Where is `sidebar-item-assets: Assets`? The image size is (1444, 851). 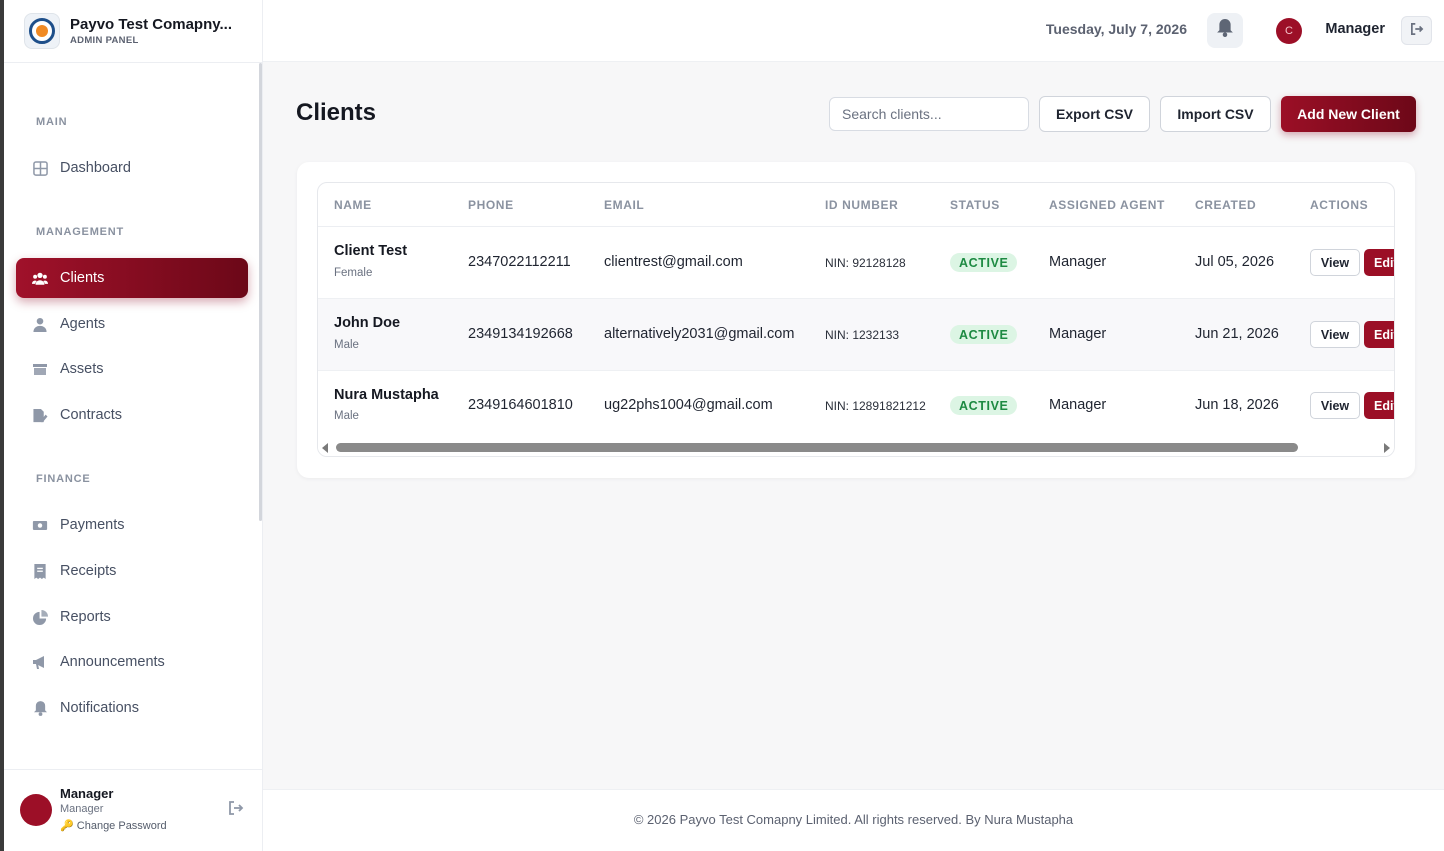
sidebar-item-assets: Assets is located at coordinates (132, 369).